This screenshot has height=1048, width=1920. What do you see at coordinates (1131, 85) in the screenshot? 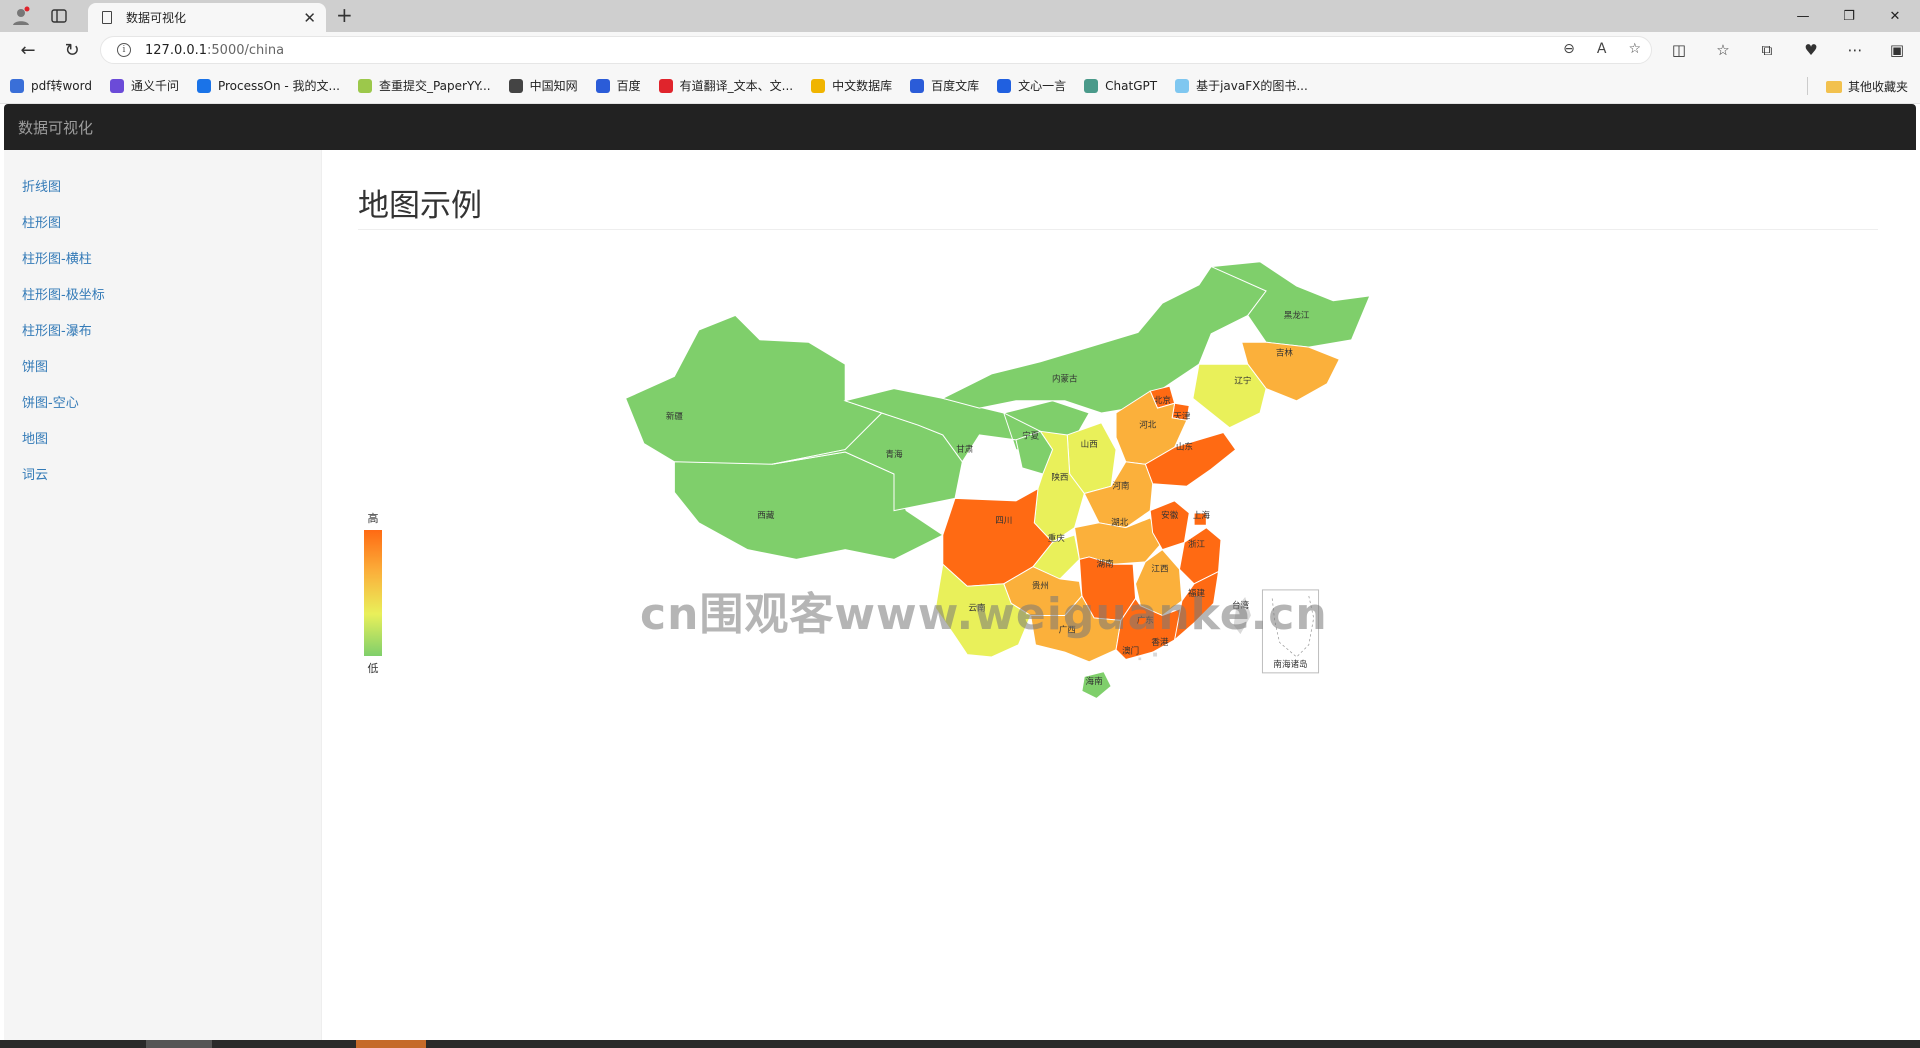
I see `bookmark-label: ChatGPT` at bounding box center [1131, 85].